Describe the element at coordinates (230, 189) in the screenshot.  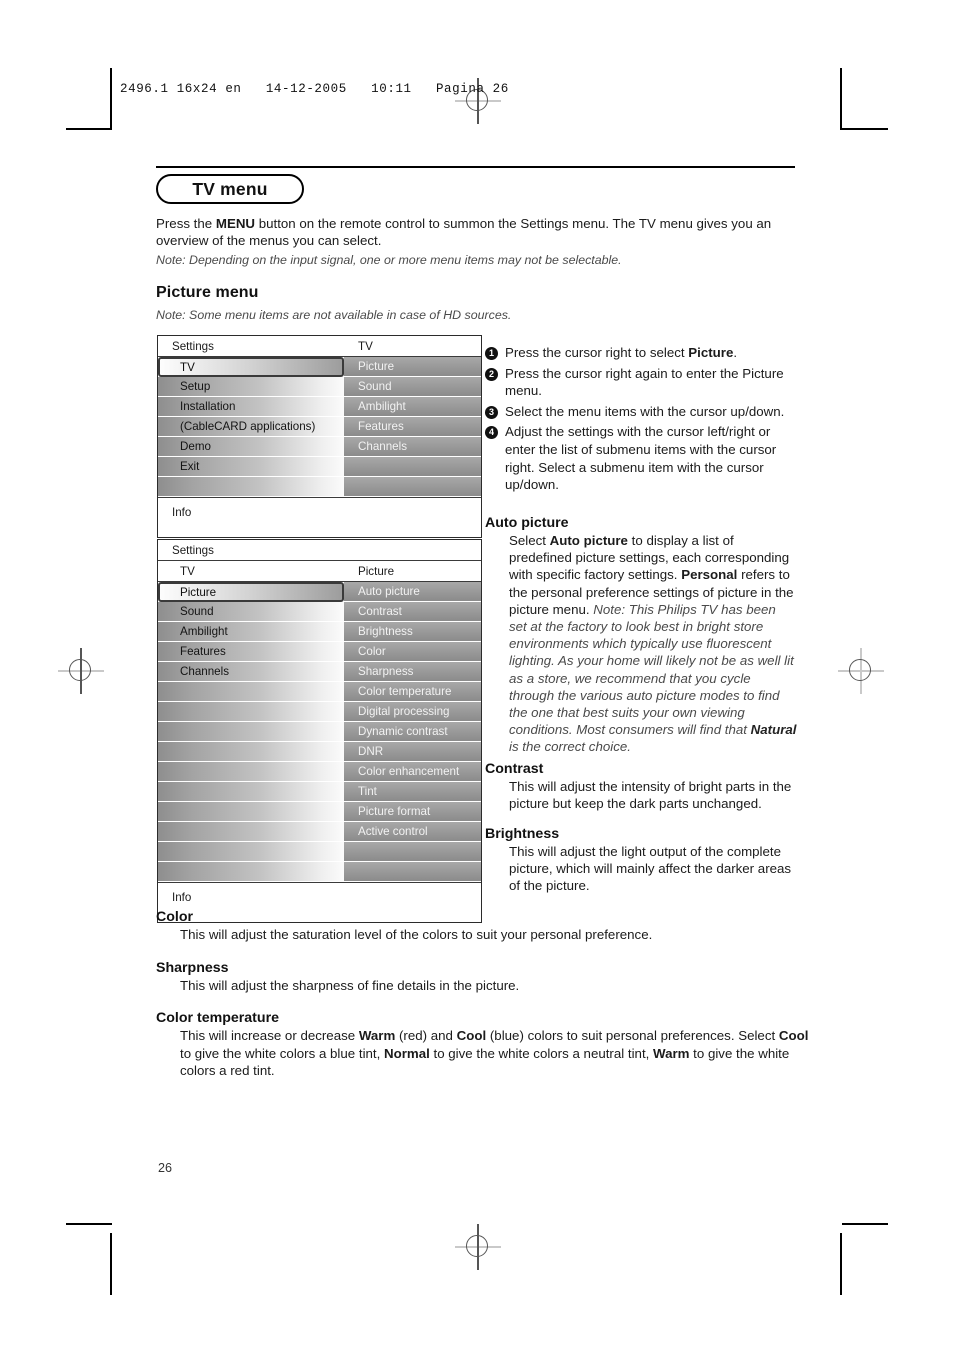
I see `page-title: TV menu` at that location.